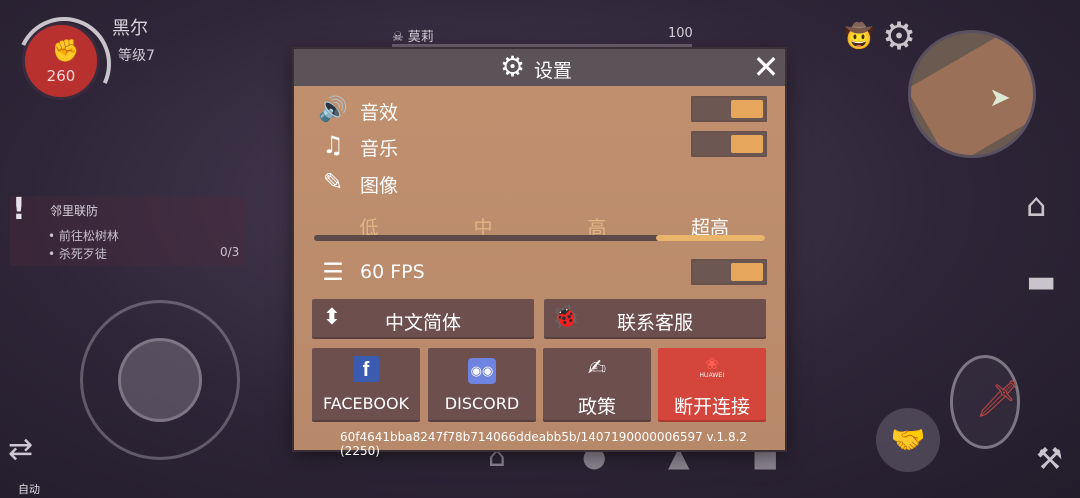 This screenshot has height=498, width=1080. I want to click on dialog-title: 设置, so click(553, 71).